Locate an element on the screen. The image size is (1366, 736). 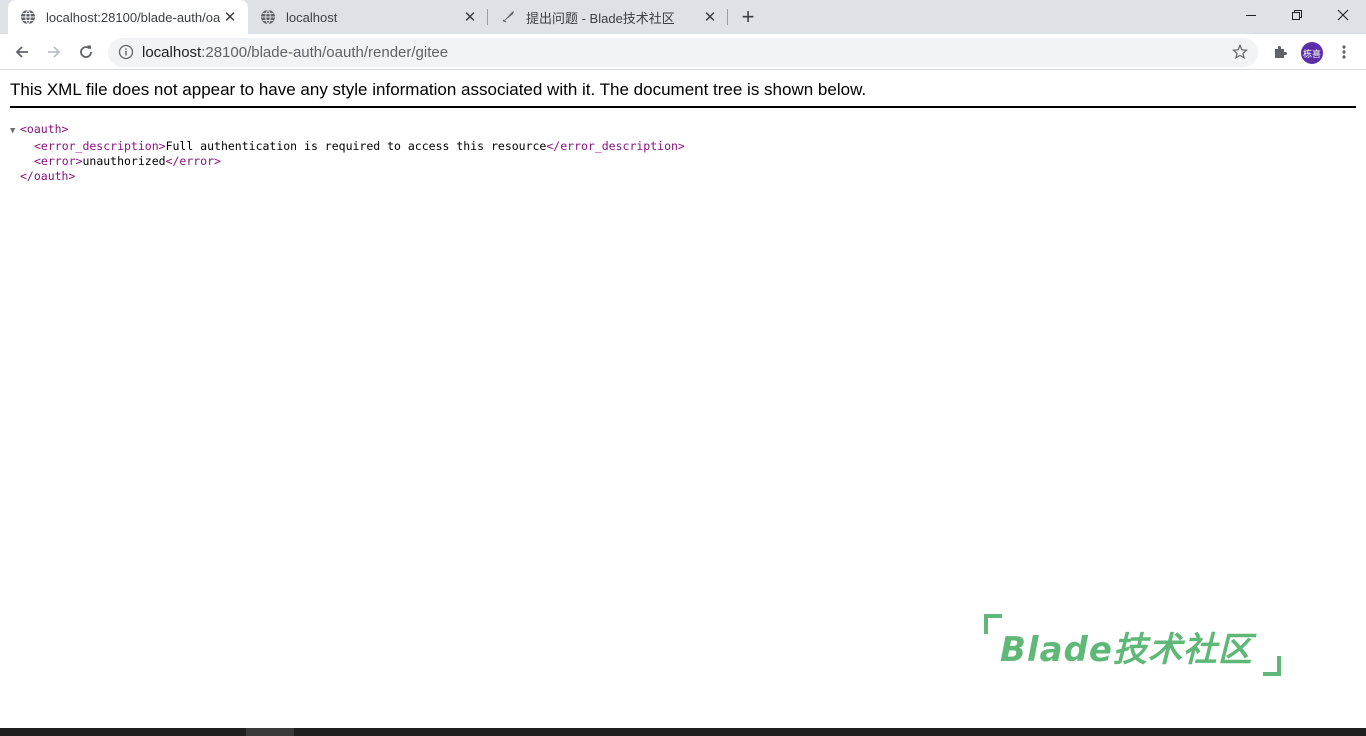
os-taskbar is located at coordinates (683, 732).